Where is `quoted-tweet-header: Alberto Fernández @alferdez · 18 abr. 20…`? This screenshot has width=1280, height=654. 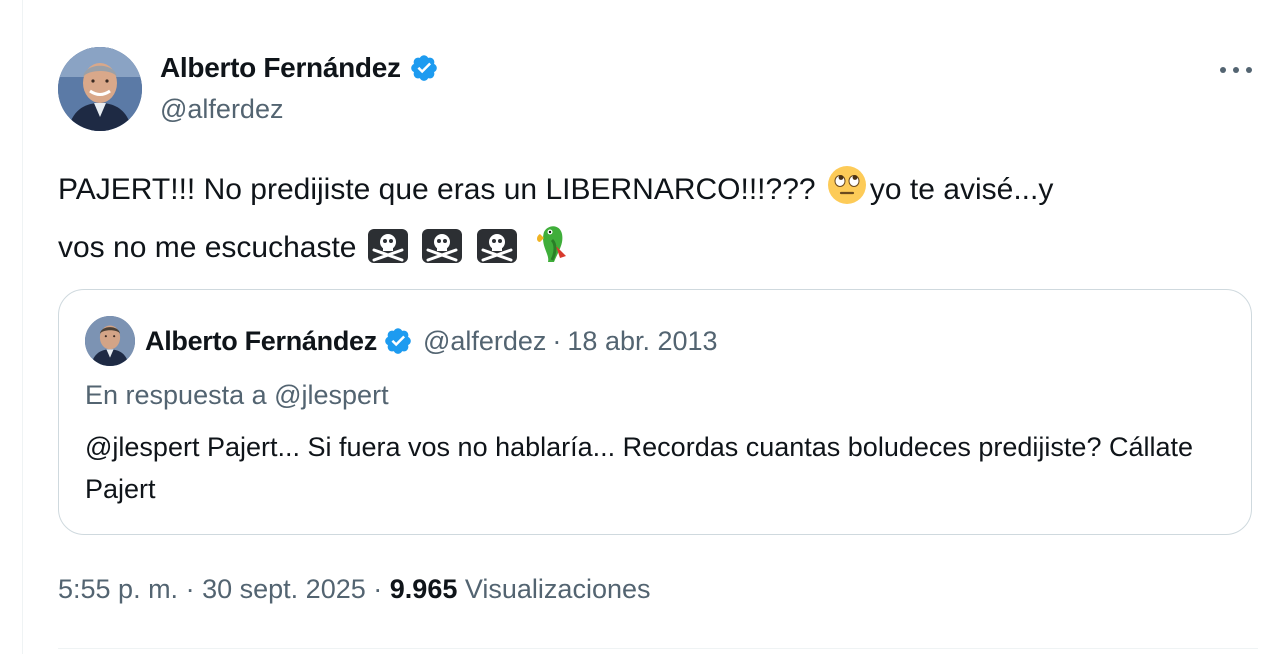 quoted-tweet-header: Alberto Fernández @alferdez · 18 abr. 20… is located at coordinates (401, 341).